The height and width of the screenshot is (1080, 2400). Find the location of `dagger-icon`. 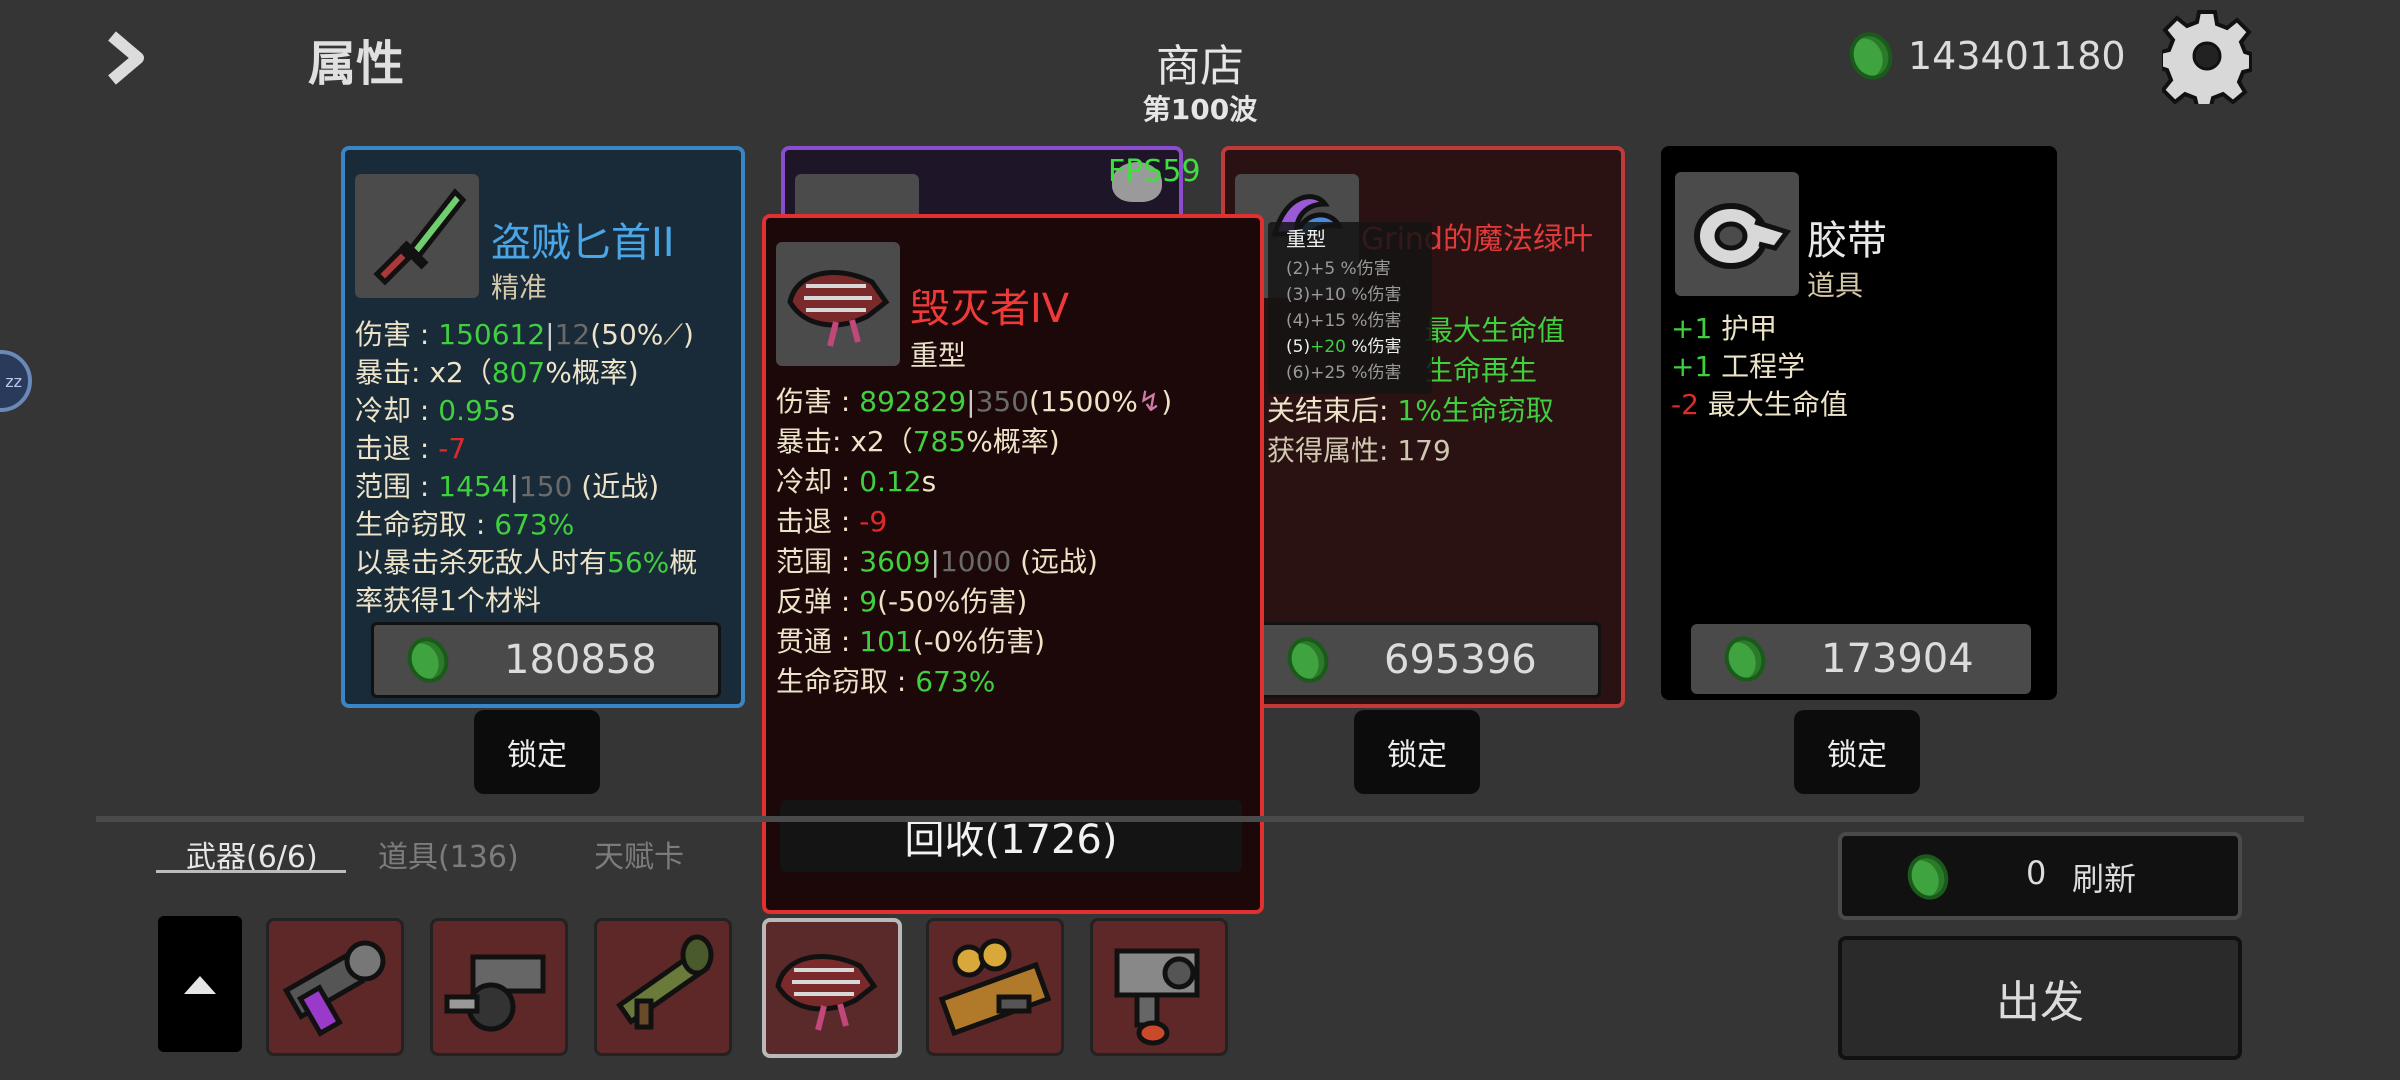

dagger-icon is located at coordinates (417, 236).